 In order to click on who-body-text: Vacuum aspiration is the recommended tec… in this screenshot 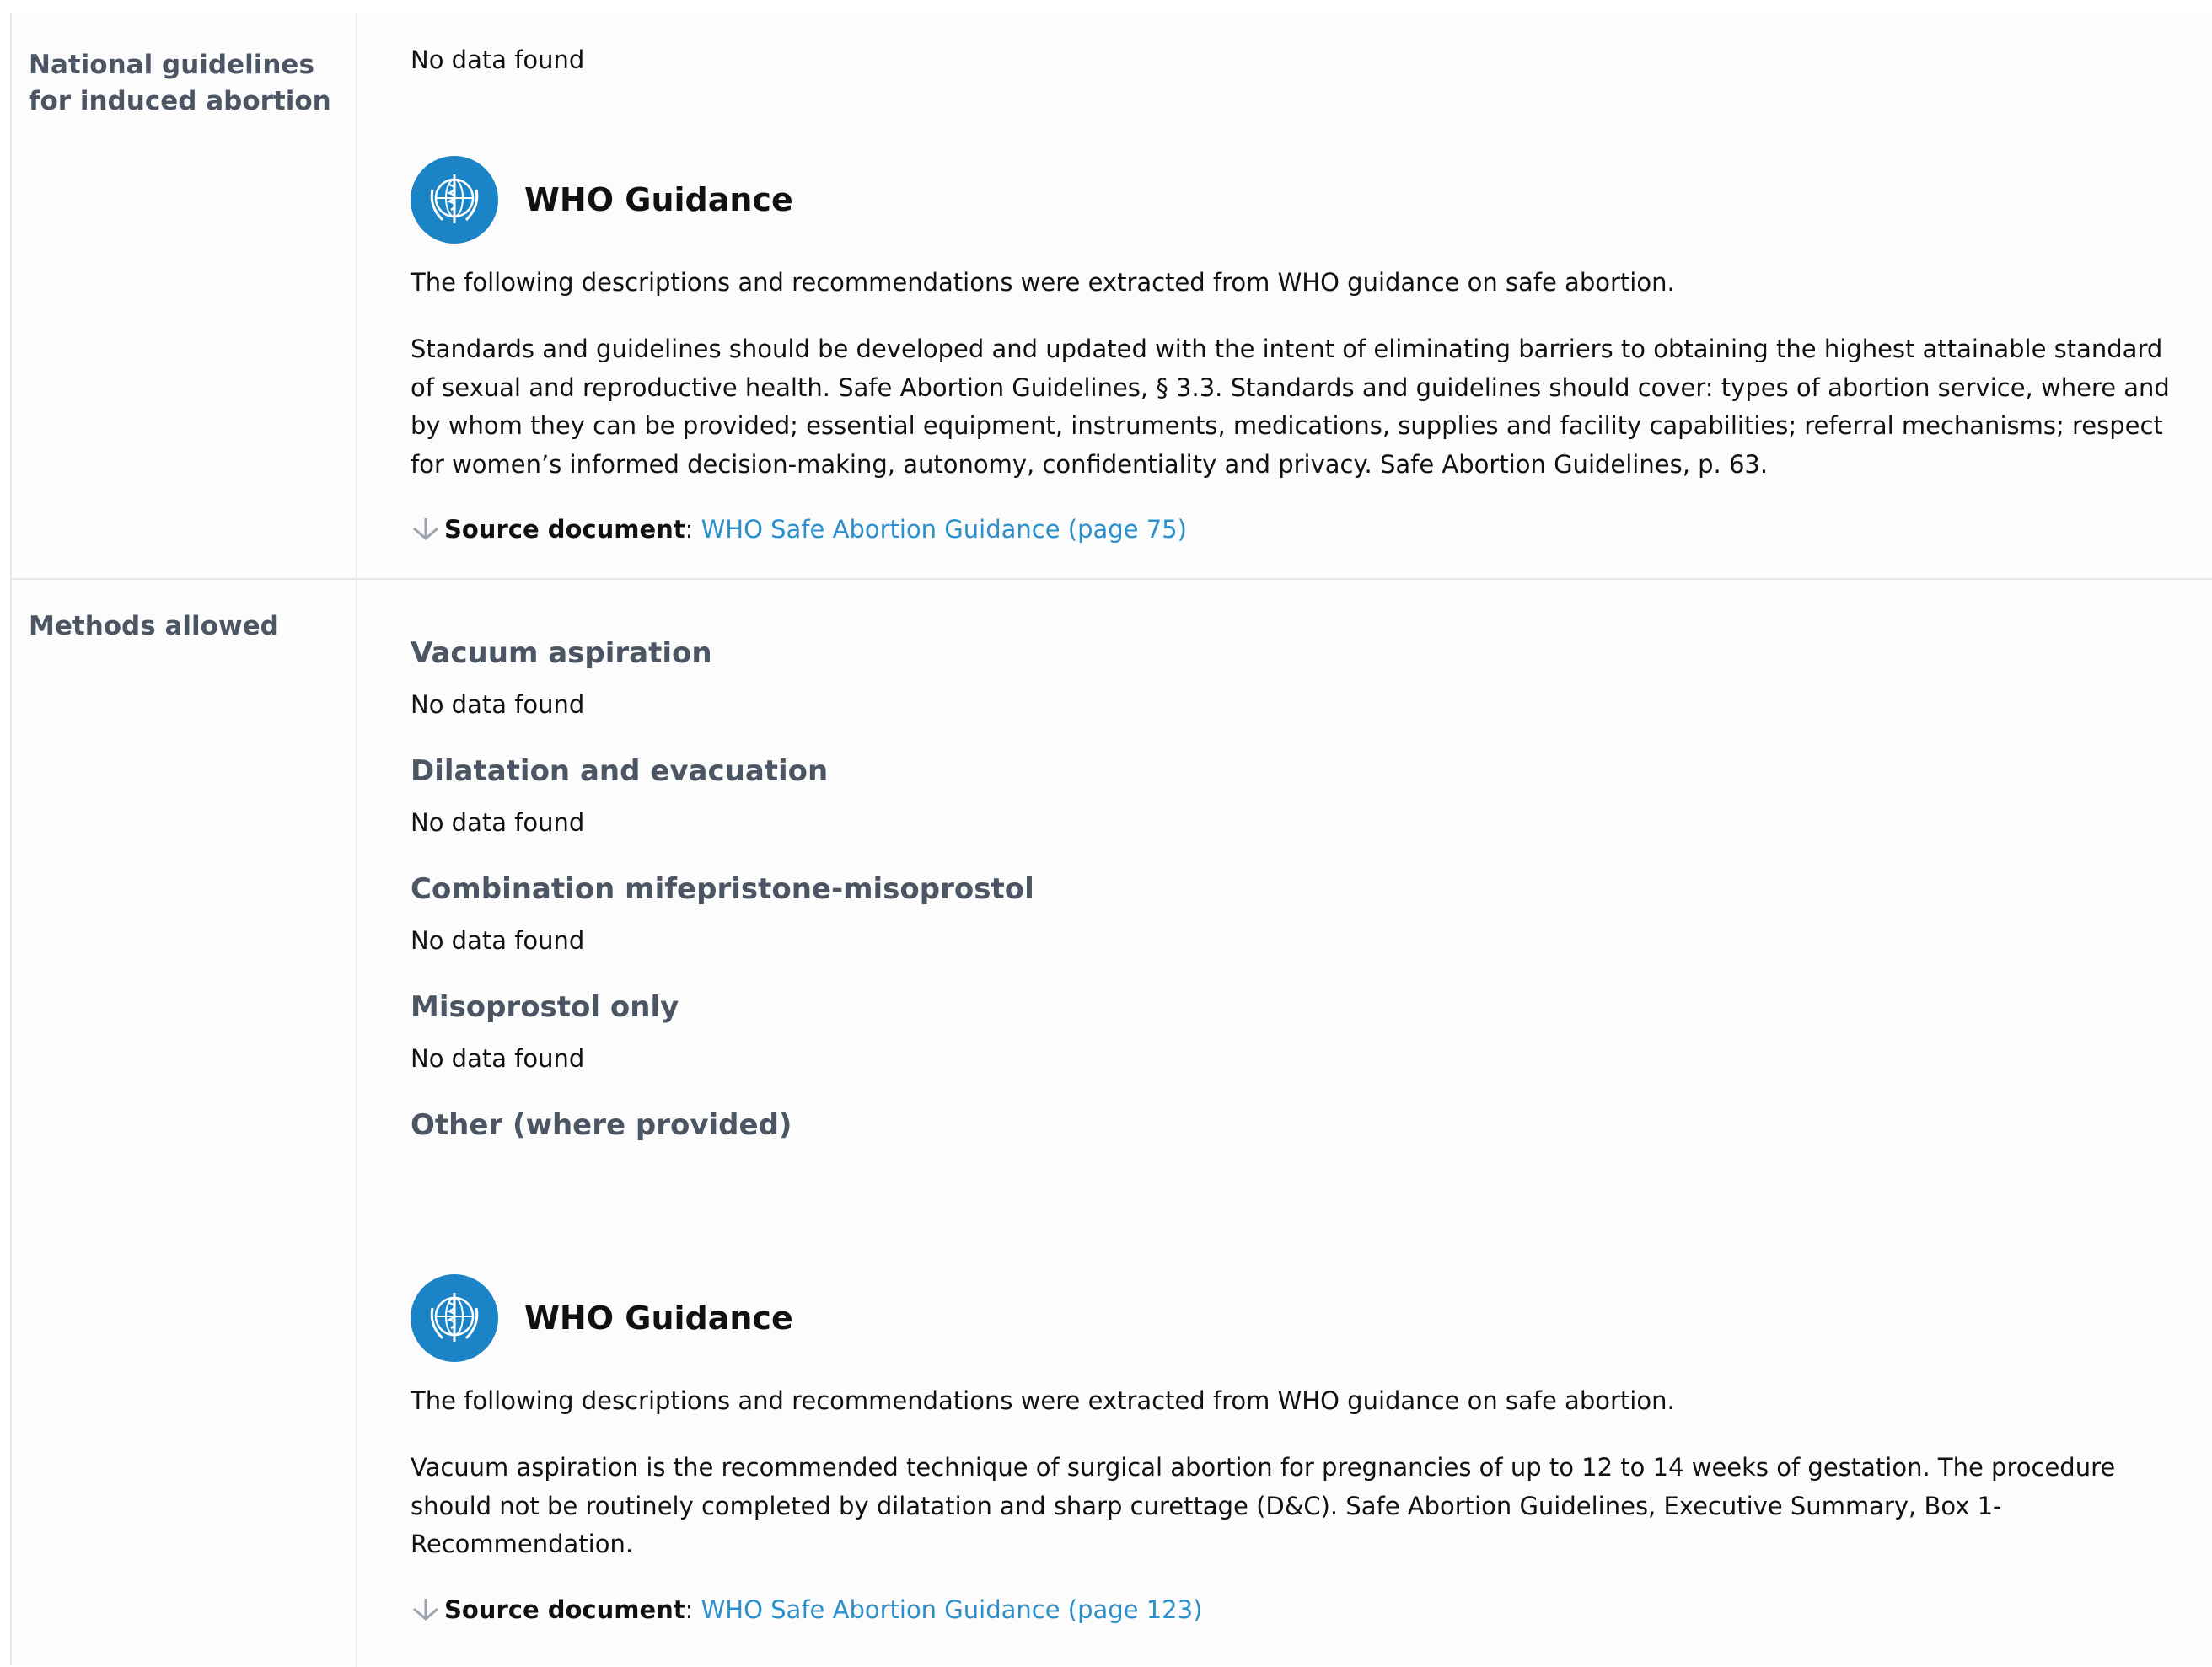, I will do `click(1263, 1505)`.